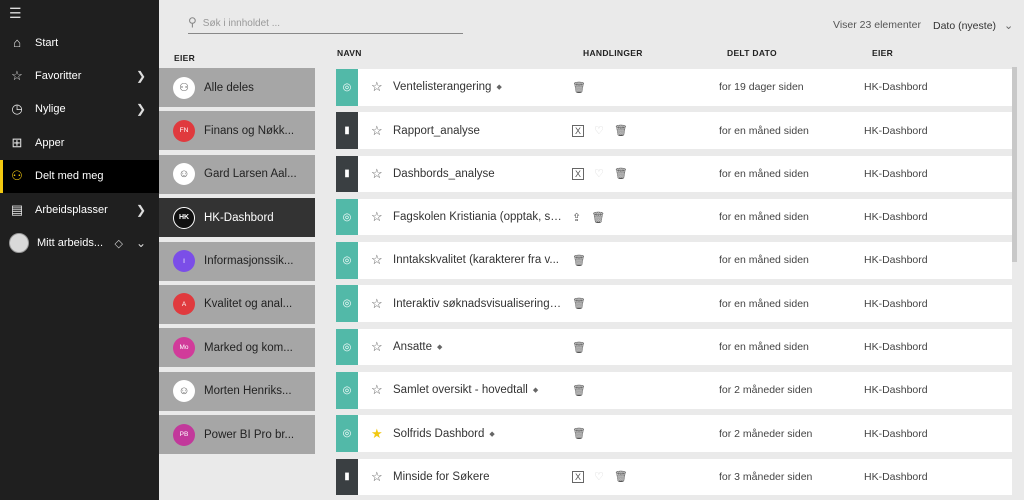 This screenshot has height=500, width=1024. What do you see at coordinates (79, 42) in the screenshot?
I see `nav-item-start: ⌂ Start` at bounding box center [79, 42].